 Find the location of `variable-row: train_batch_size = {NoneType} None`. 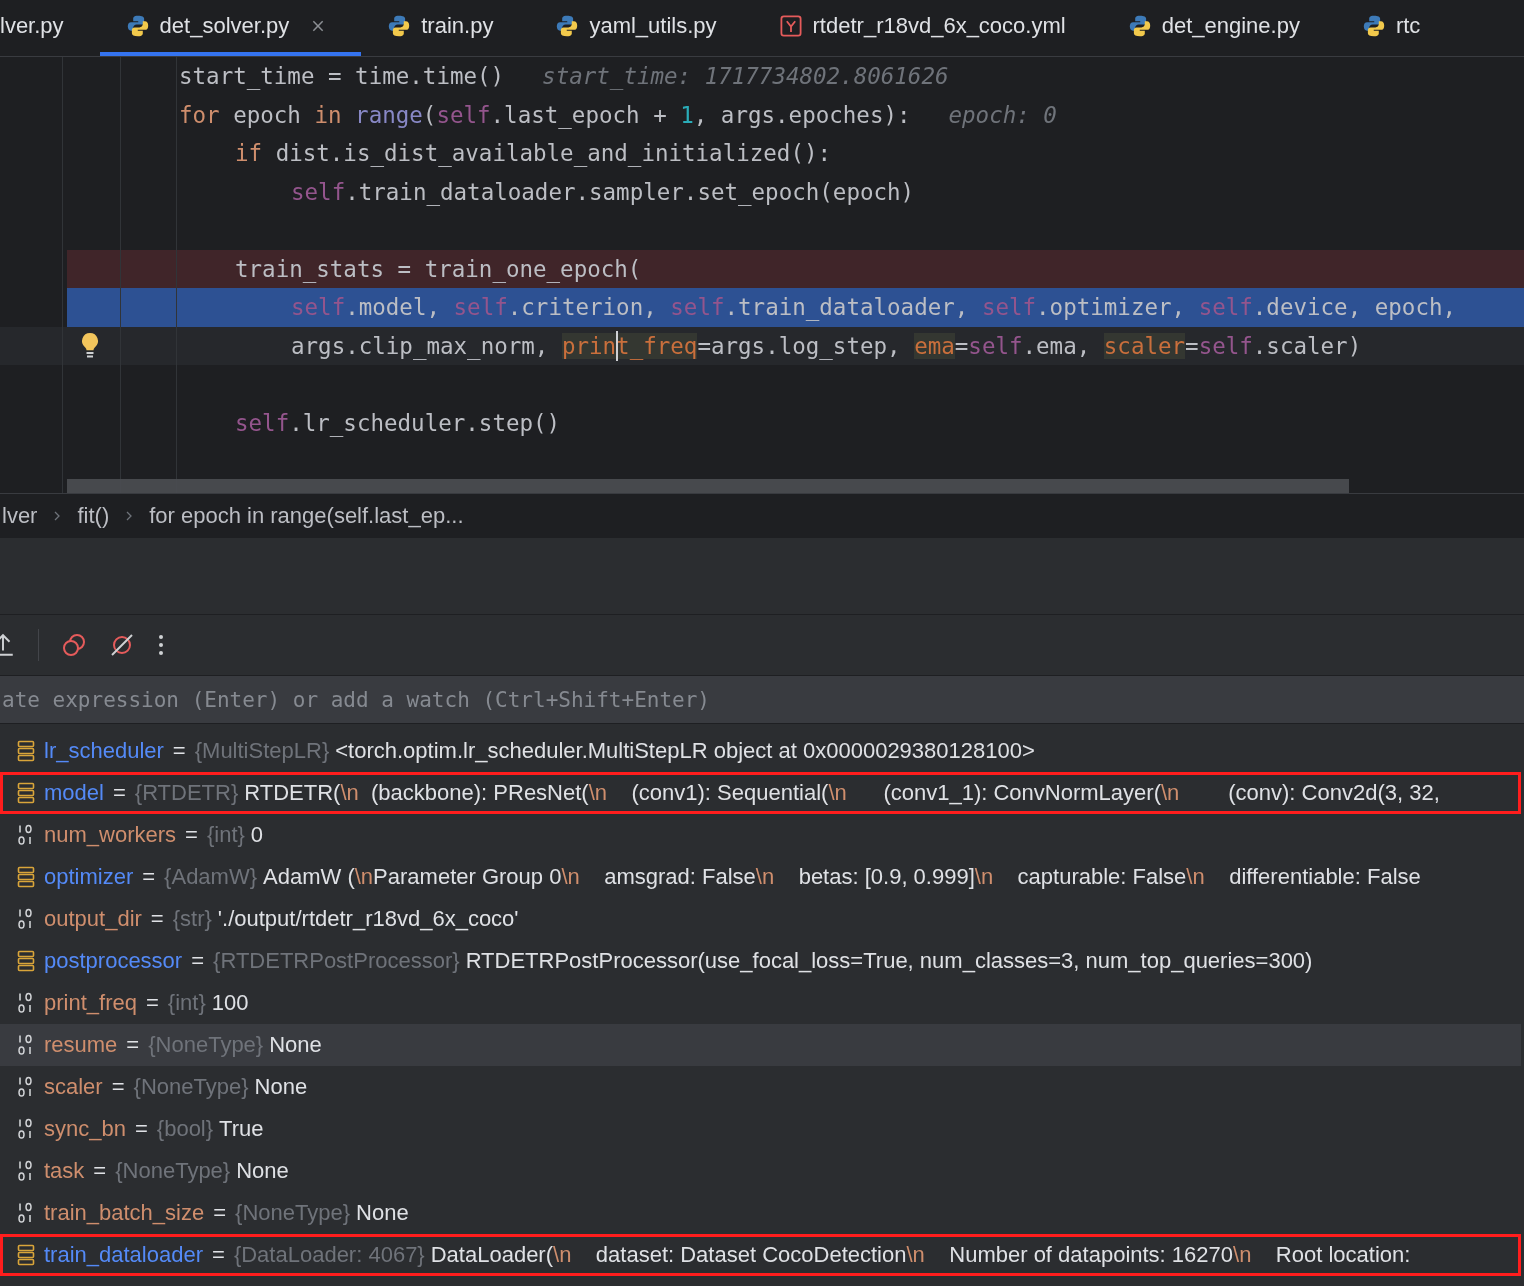

variable-row: train_batch_size = {NoneType} None is located at coordinates (760, 1213).